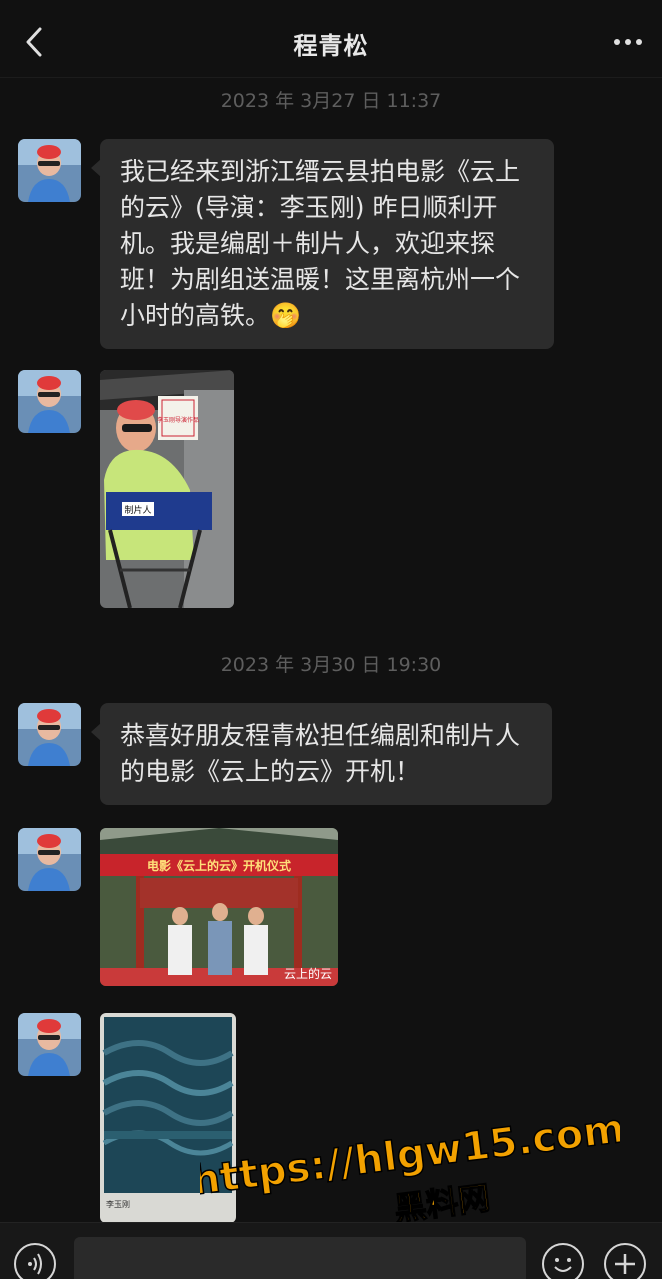 This screenshot has height=1279, width=662. I want to click on more-dots-icon, so click(628, 42).